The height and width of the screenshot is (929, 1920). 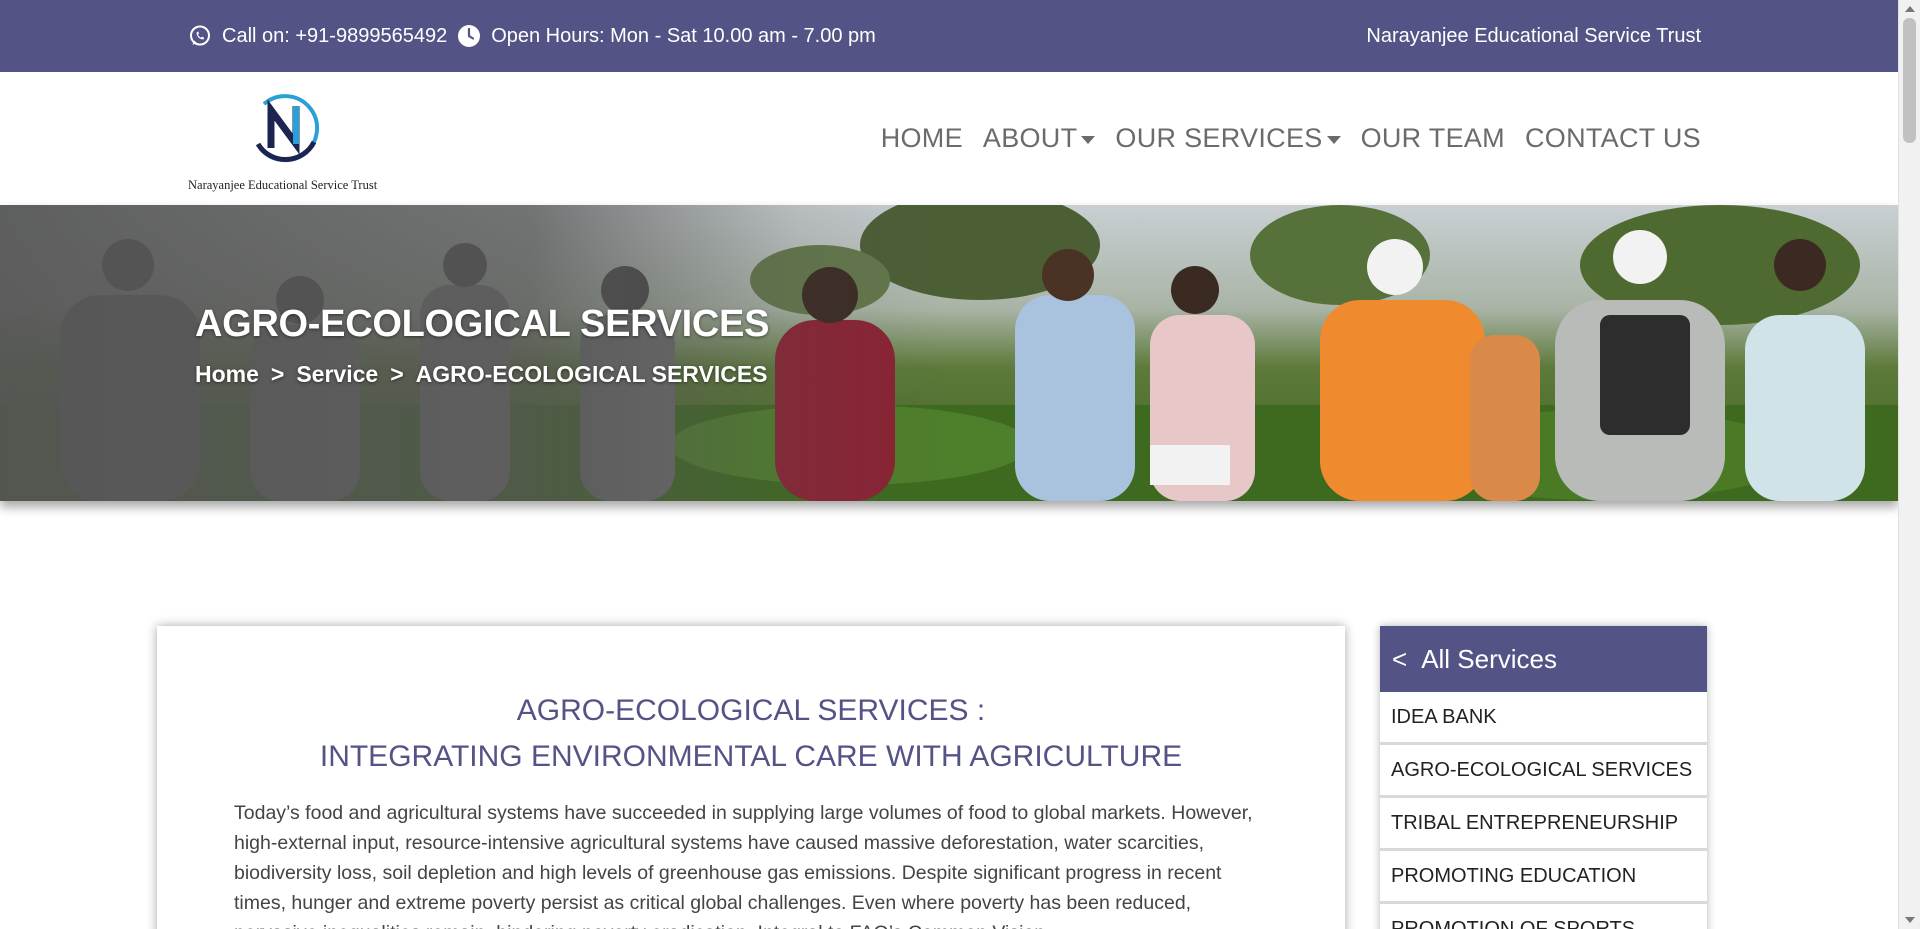 I want to click on all-services-header: < All Services, so click(x=1543, y=659).